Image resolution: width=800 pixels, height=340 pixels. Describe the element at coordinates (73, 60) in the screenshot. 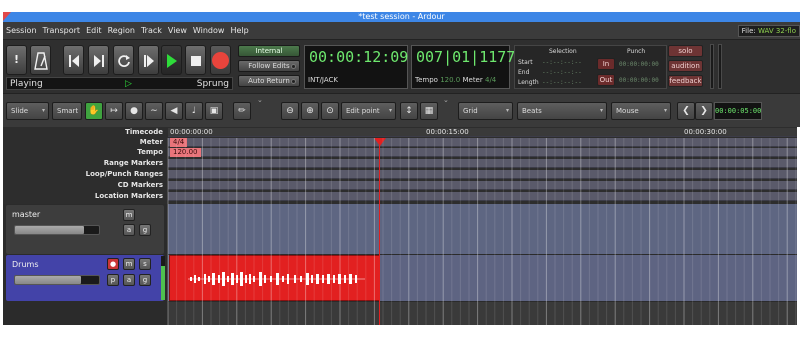

I see `goto-start-button` at that location.